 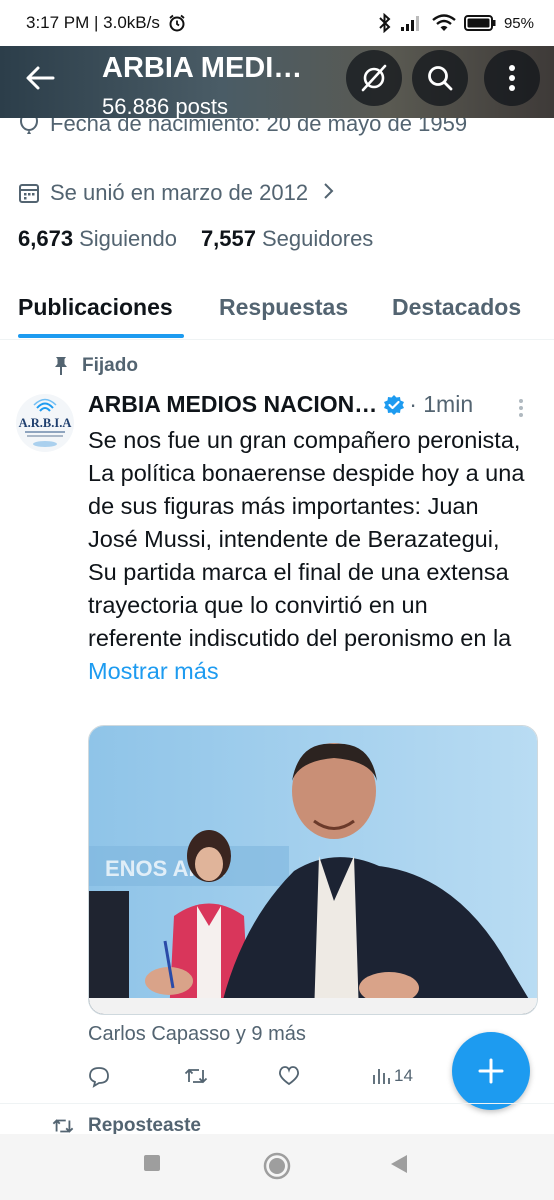 I want to click on tab-publicaciones: Publicaciones, so click(x=95, y=307).